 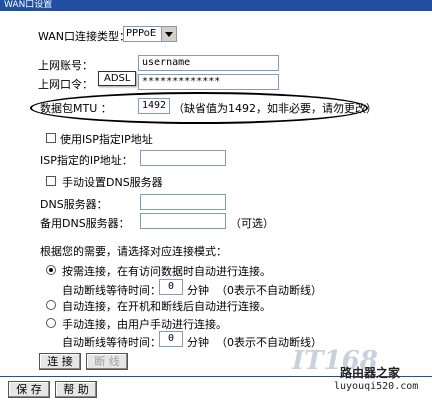 I want to click on connect-button: 连 接, so click(x=60, y=361).